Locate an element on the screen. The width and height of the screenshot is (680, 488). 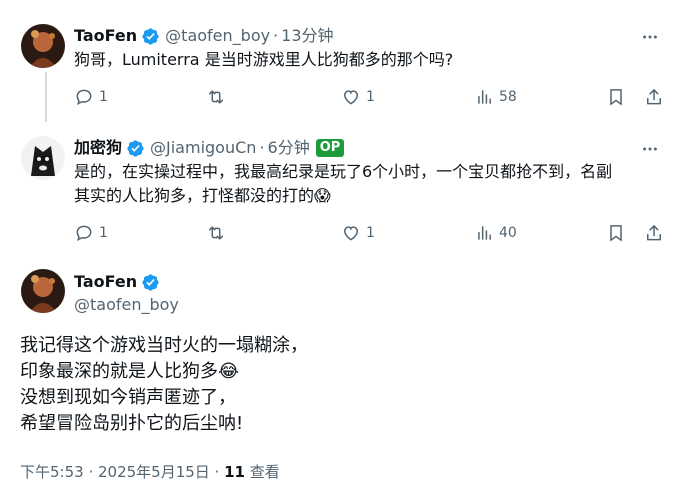
action-bar: 1 1 40 is located at coordinates (369, 234).